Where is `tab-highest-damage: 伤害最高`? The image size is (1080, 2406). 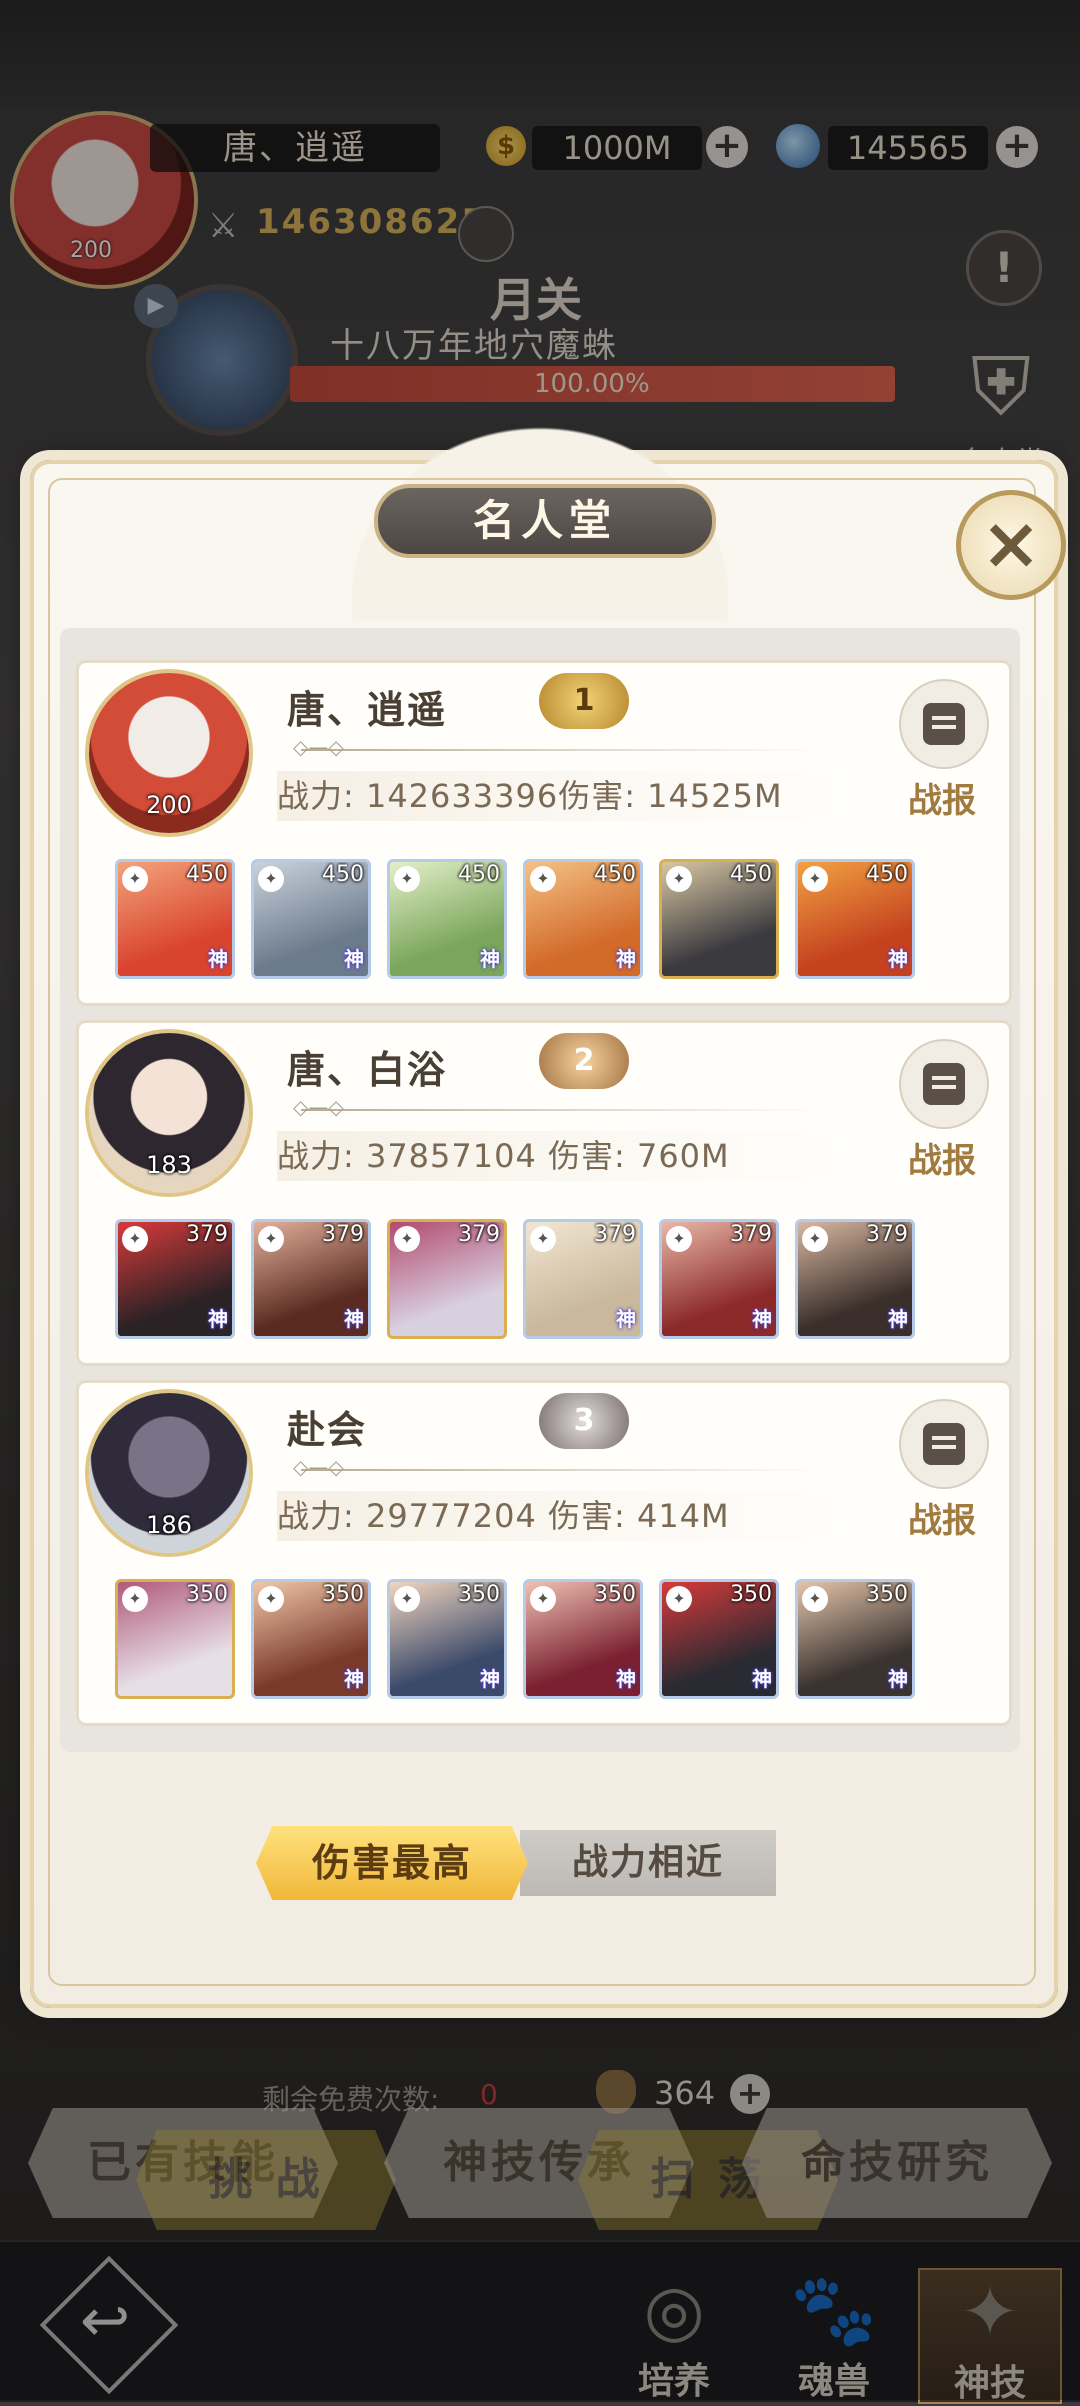 tab-highest-damage: 伤害最高 is located at coordinates (392, 1863).